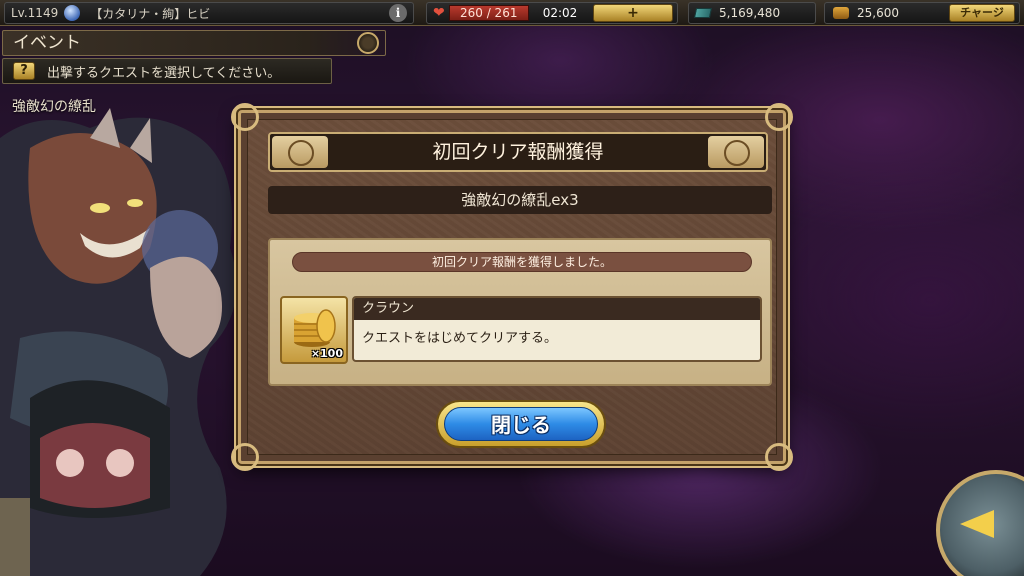 The width and height of the screenshot is (1024, 576). I want to click on gold-amount: 5,169,480, so click(750, 13).